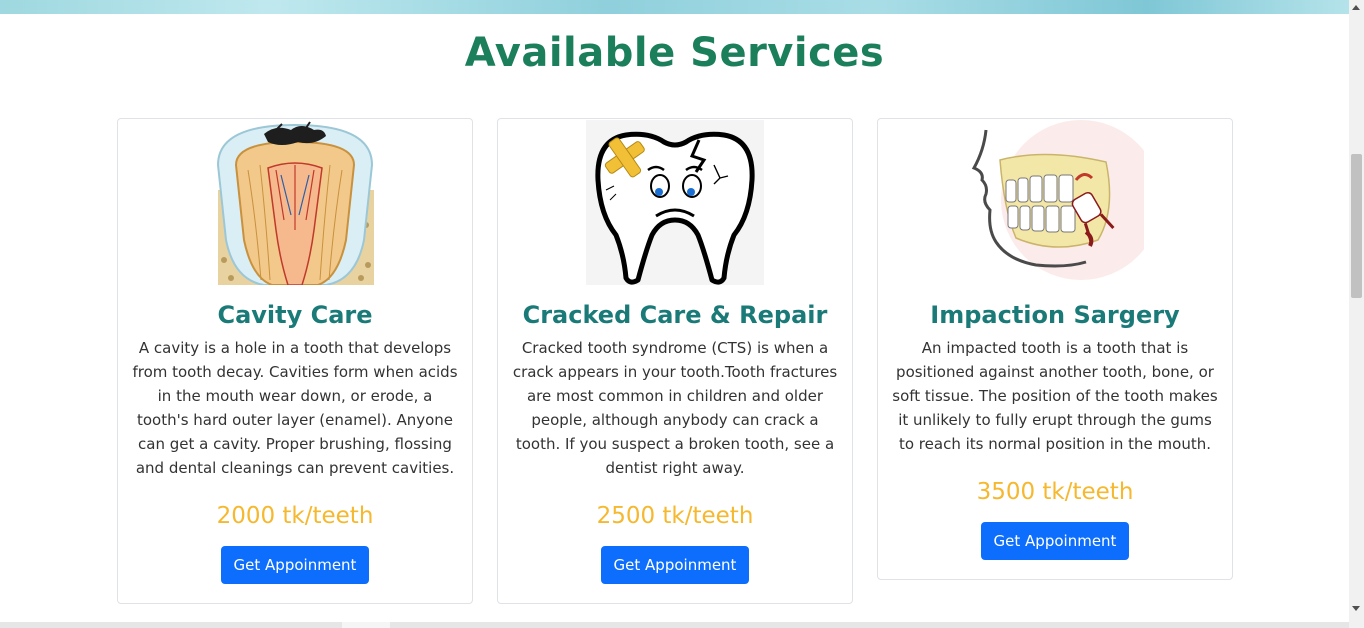 Image resolution: width=1364 pixels, height=628 pixels. I want to click on cracked-tooth-image, so click(675, 202).